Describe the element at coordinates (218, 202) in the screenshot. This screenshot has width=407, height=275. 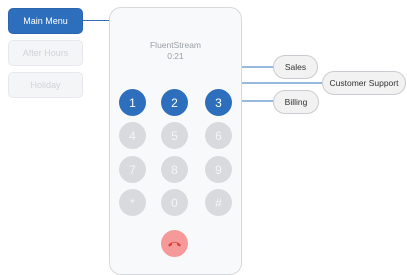
I see `keypad-key-hash: #` at that location.